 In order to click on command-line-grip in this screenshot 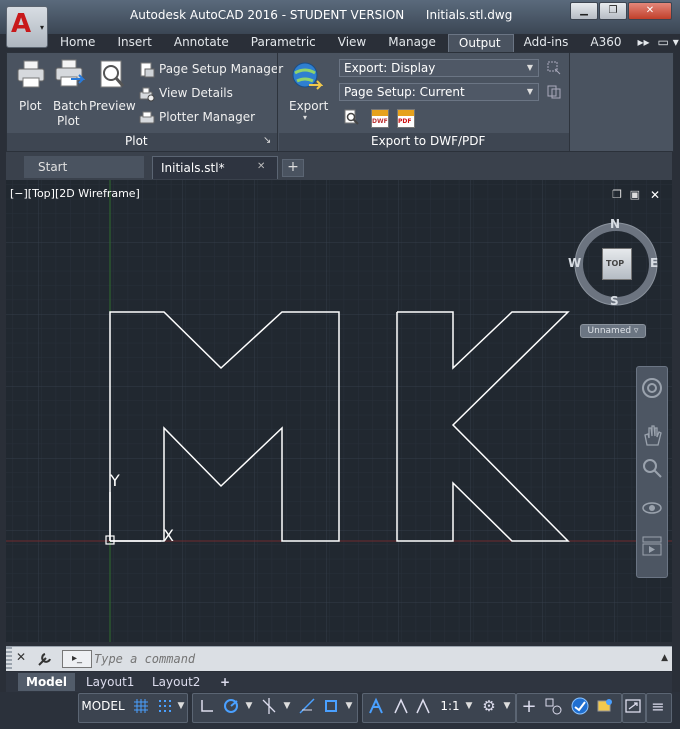, I will do `click(9, 659)`.